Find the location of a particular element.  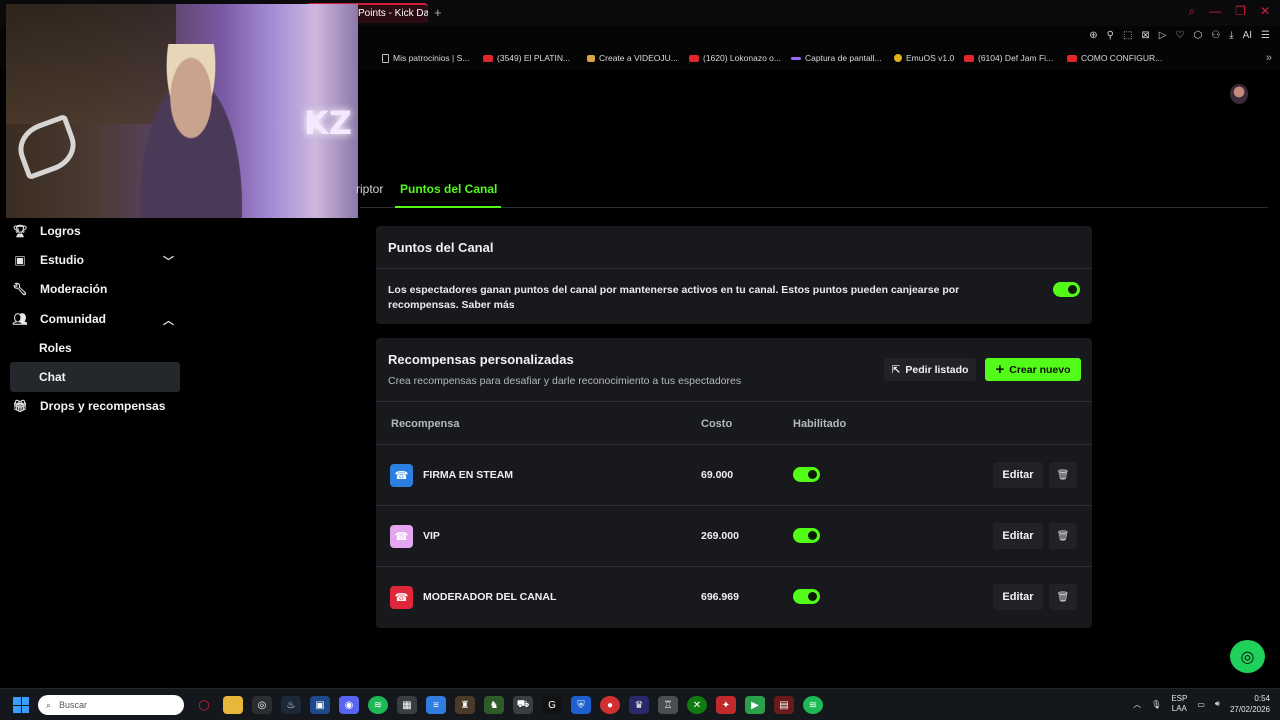

opera-icon: ◯ is located at coordinates (204, 705).